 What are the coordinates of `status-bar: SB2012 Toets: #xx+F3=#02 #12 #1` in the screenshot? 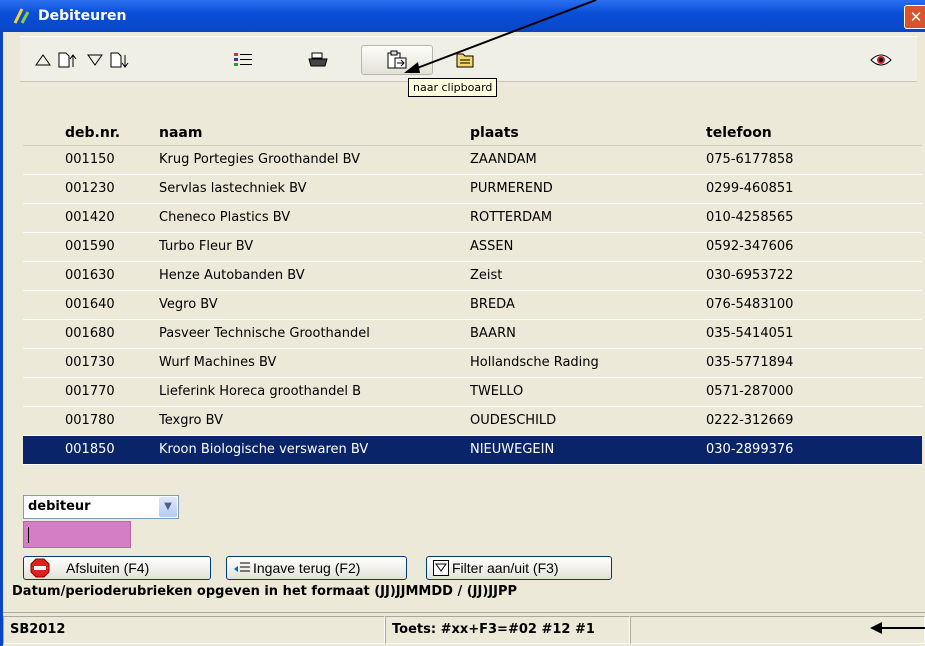 It's located at (464, 629).